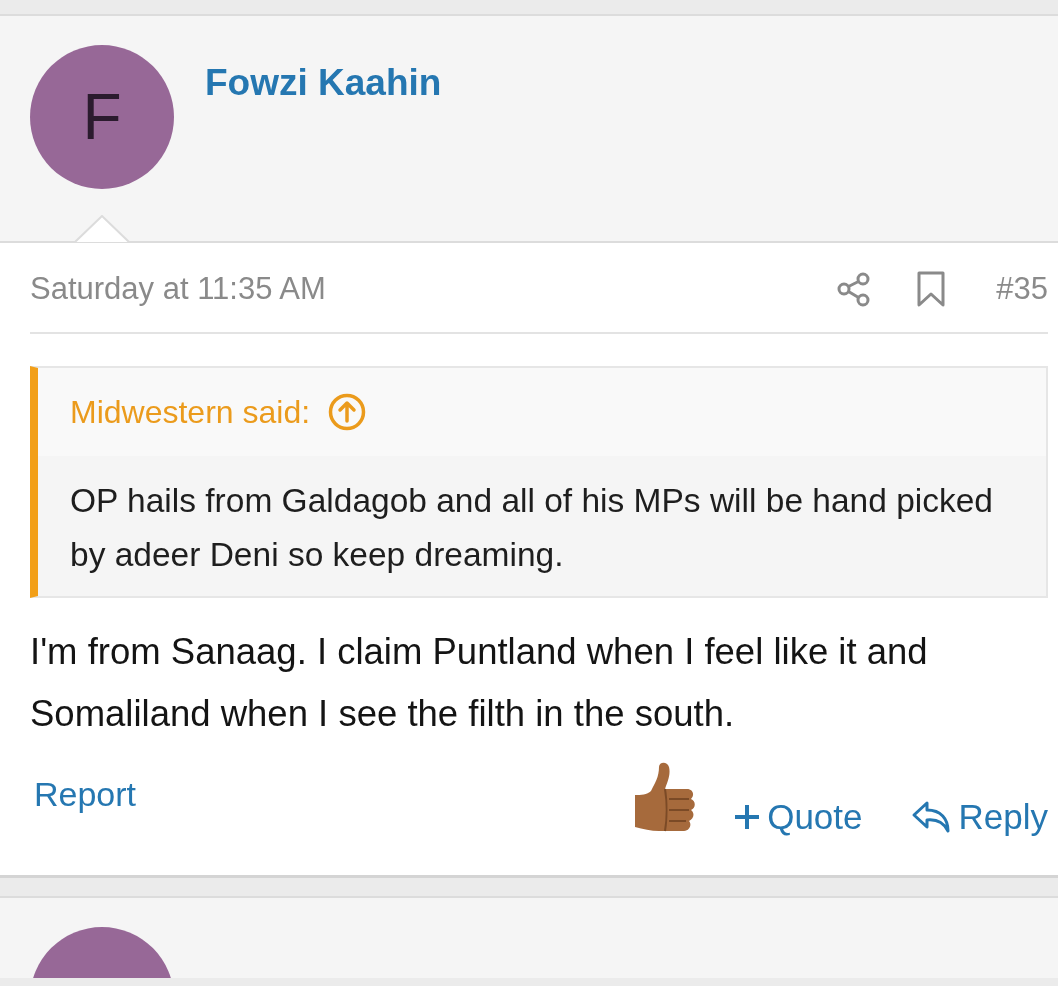  Describe the element at coordinates (178, 288) in the screenshot. I see `post-date: Saturday at 11:35 AM` at that location.